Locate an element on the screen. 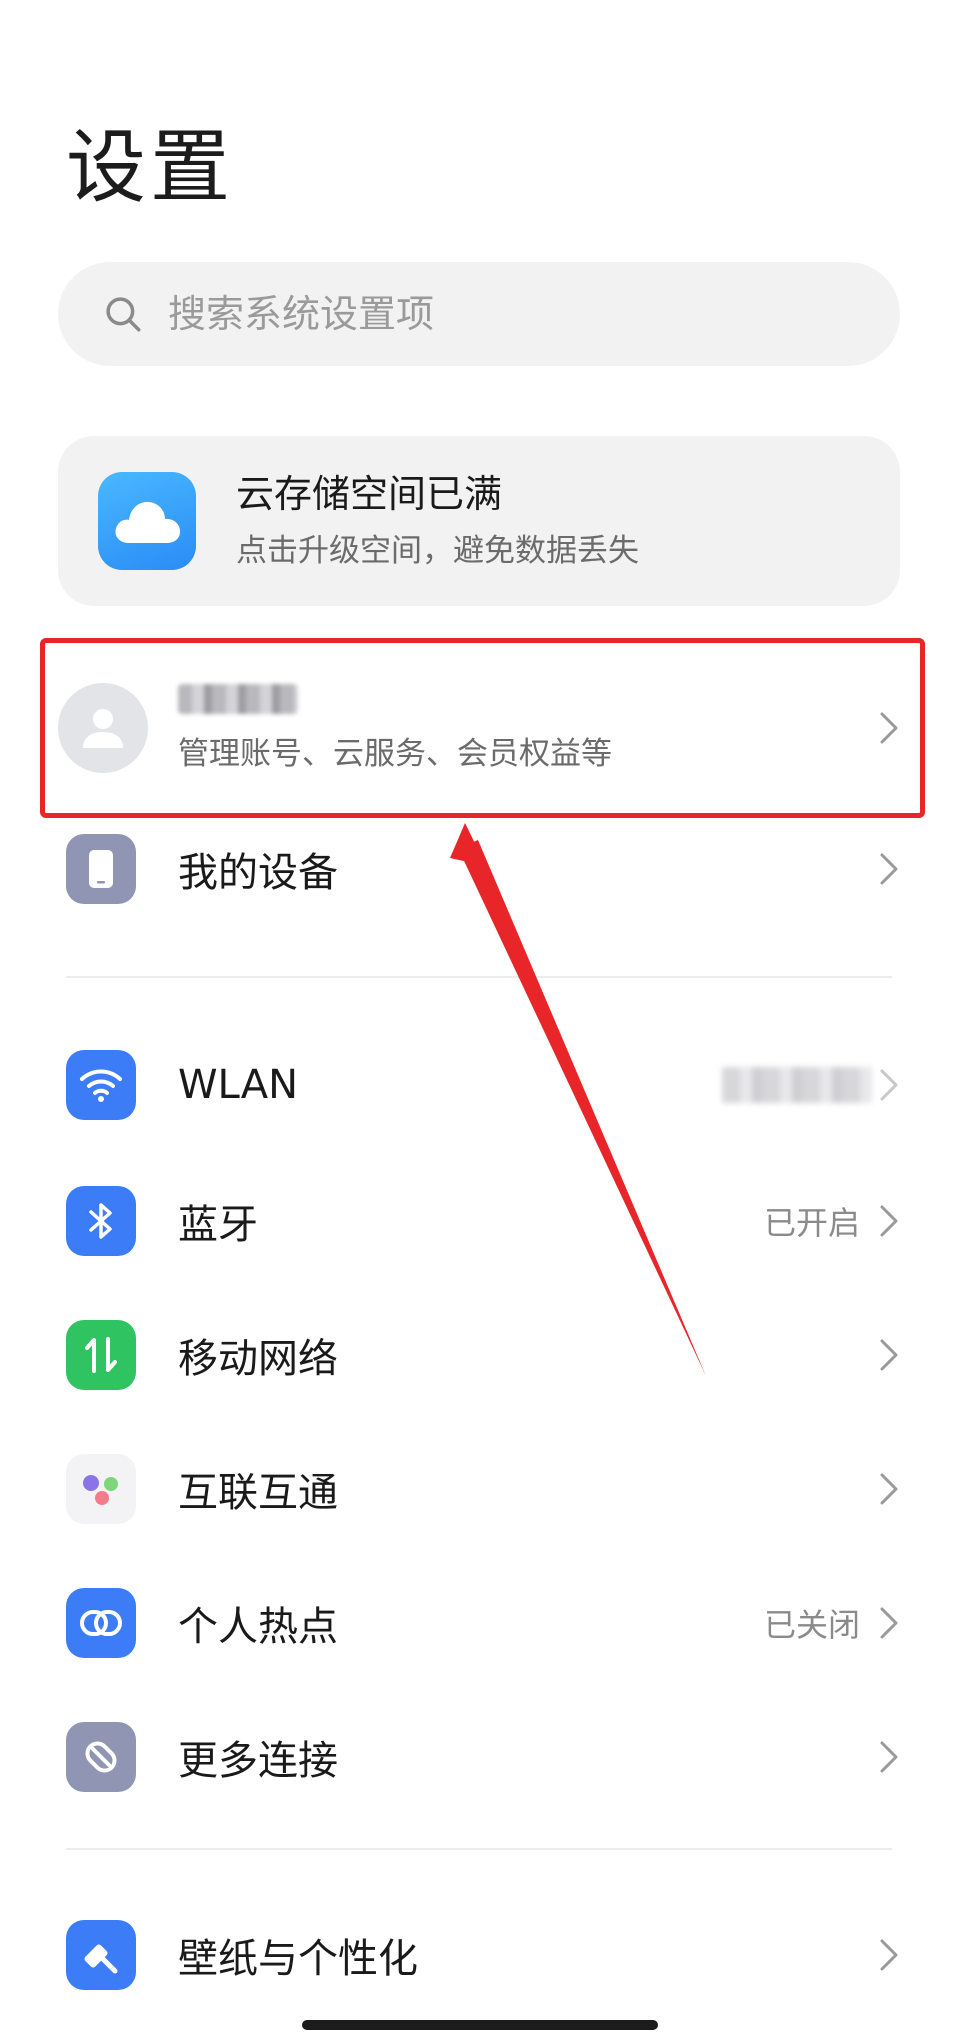 The height and width of the screenshot is (2044, 960). bluetooth-status: 已开启 is located at coordinates (811, 1223).